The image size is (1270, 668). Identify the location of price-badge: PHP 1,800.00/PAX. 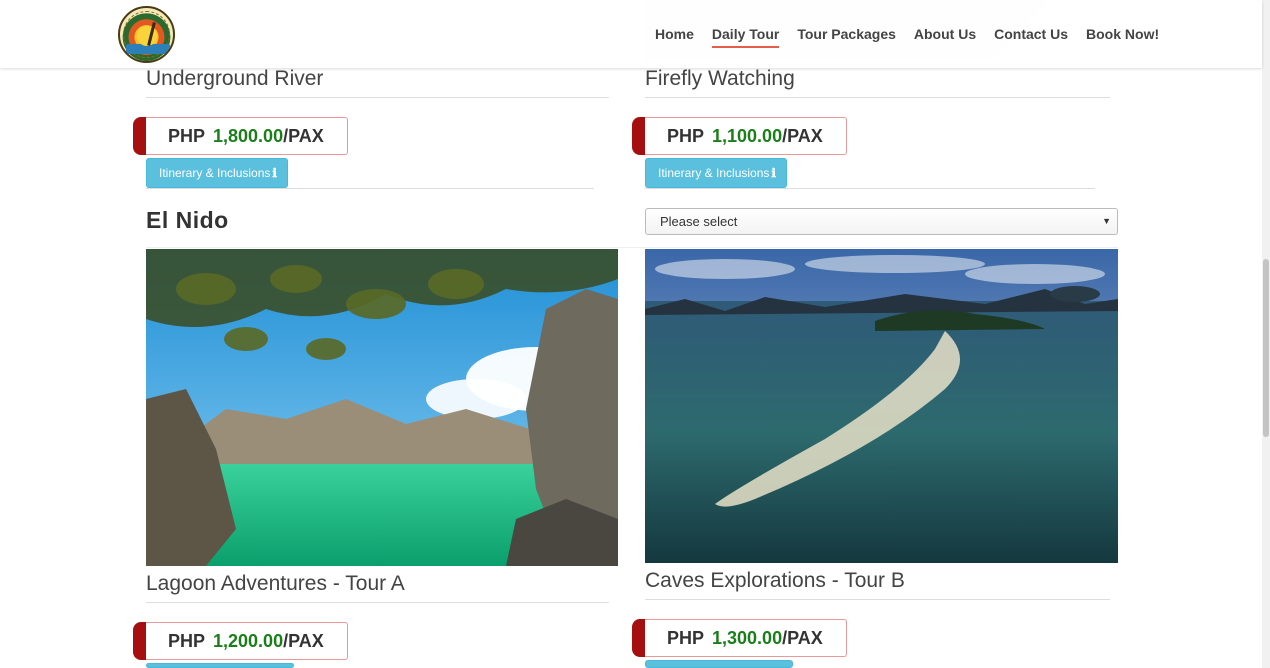
(240, 136).